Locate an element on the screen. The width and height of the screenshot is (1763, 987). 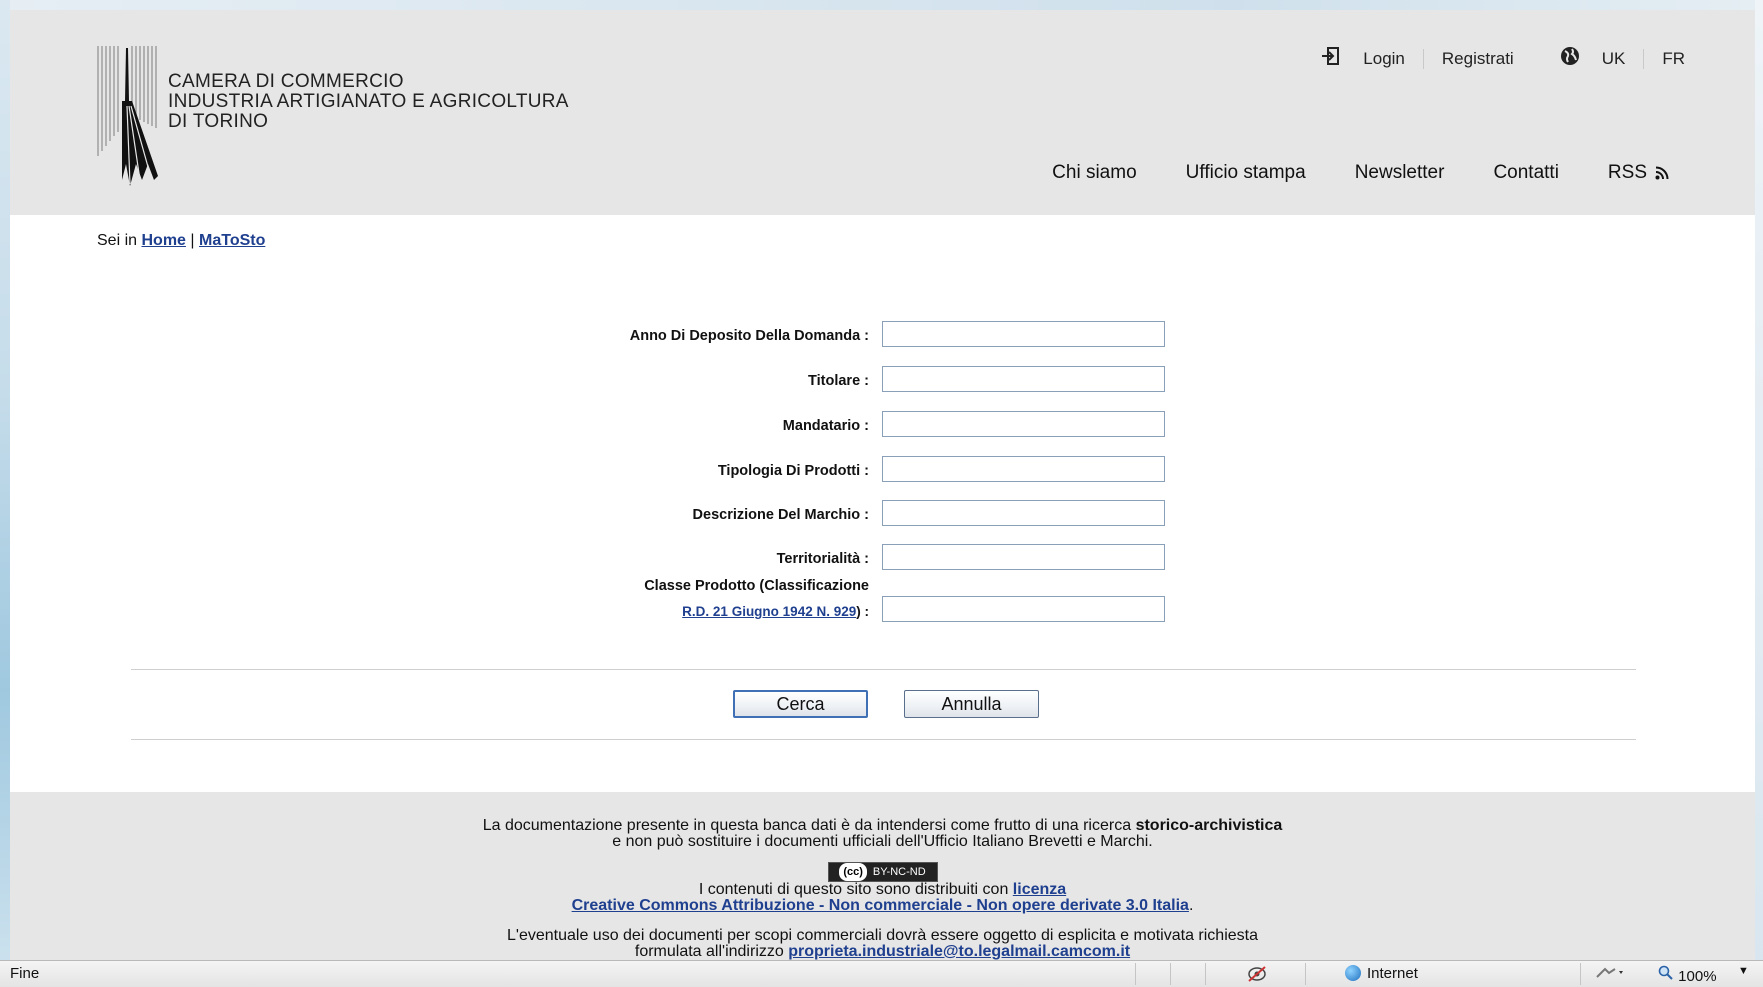
privacy-icon is located at coordinates (1257, 976).